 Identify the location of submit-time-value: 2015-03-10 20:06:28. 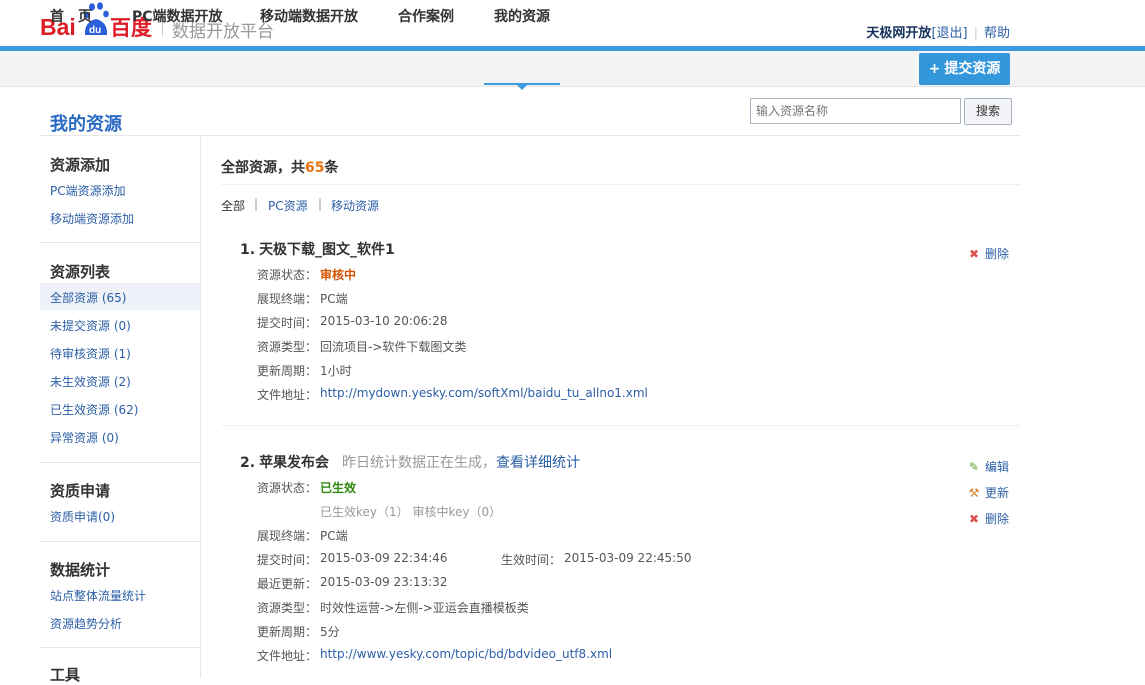
(384, 321).